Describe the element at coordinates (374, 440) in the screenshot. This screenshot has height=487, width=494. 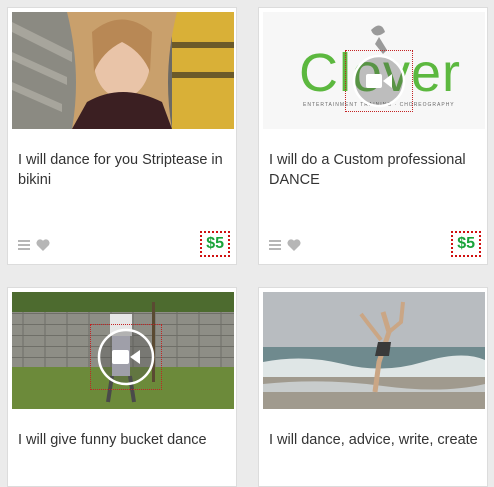
I see `gig-title: I will dance, advice, write, create` at that location.